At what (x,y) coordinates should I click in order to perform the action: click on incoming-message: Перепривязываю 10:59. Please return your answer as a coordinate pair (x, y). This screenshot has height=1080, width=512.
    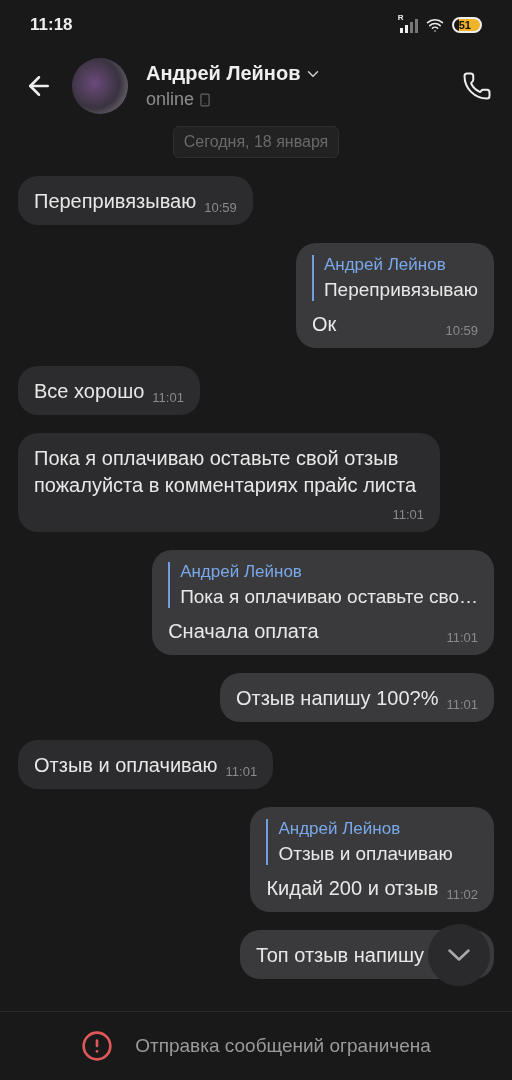
    Looking at the image, I should click on (135, 200).